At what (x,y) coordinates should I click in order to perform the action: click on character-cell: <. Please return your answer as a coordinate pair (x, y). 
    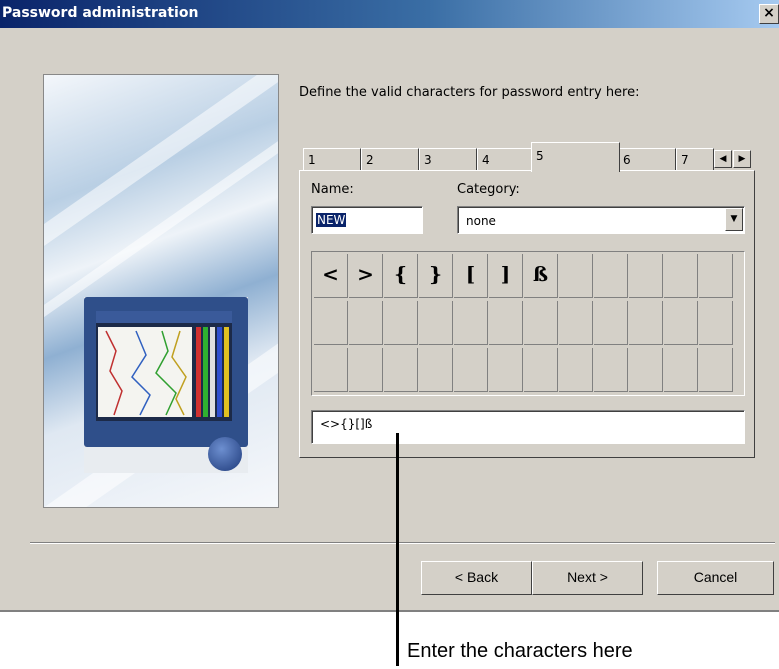
    Looking at the image, I should click on (331, 276).